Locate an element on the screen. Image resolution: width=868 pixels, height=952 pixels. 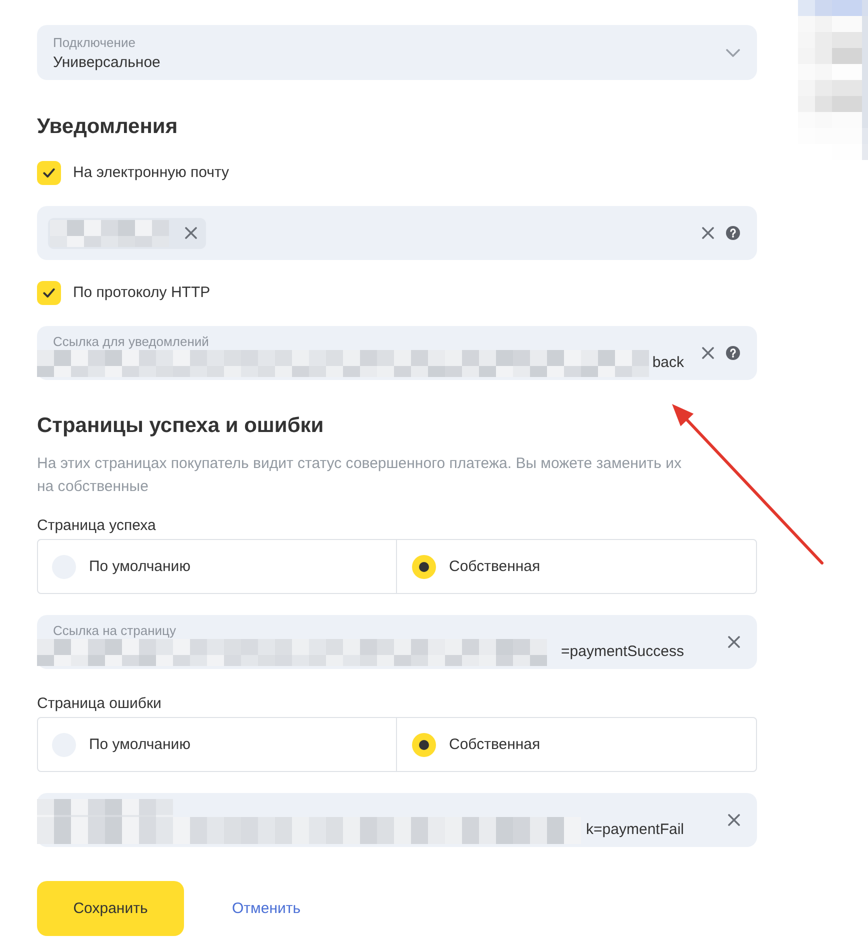
field-label: Подключение is located at coordinates (94, 42).